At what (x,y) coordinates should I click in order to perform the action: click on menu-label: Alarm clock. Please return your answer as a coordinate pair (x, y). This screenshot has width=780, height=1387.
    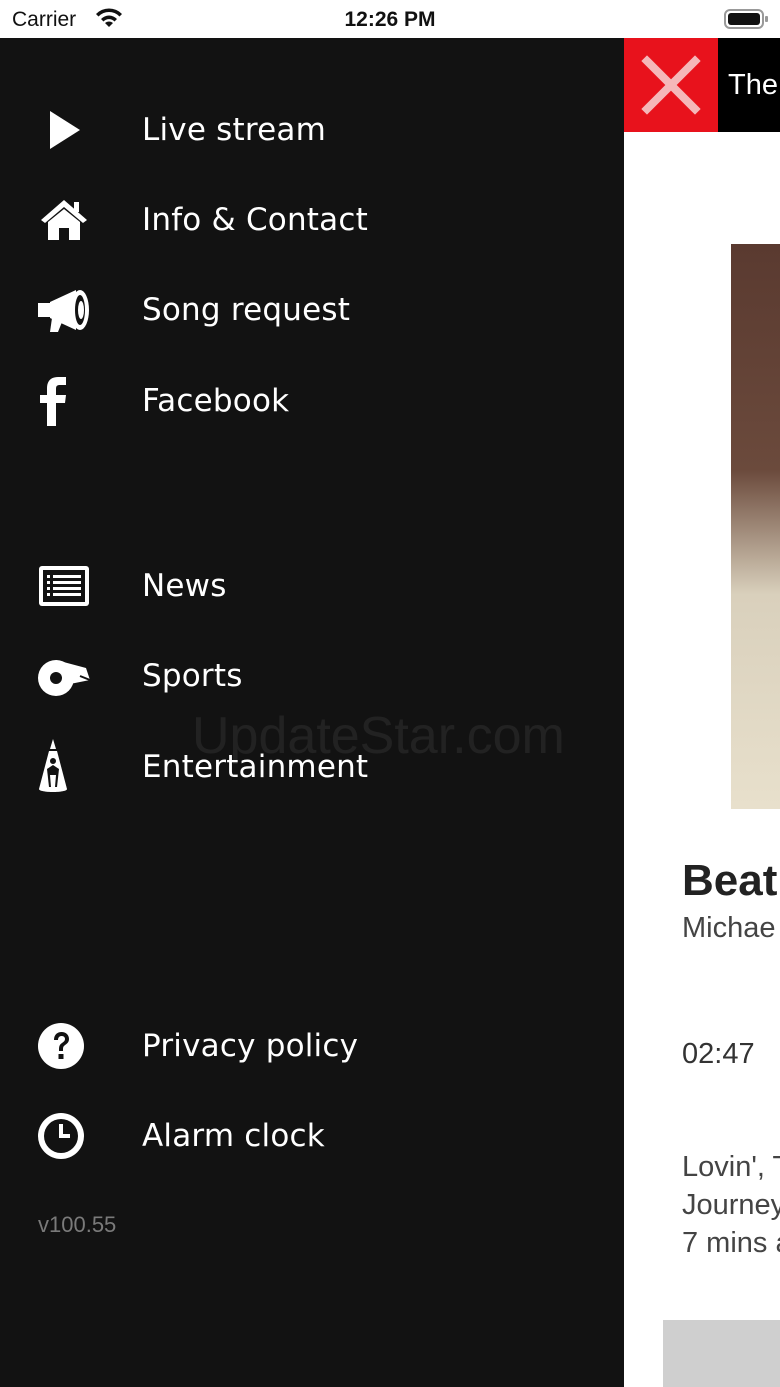
    Looking at the image, I should click on (233, 1136).